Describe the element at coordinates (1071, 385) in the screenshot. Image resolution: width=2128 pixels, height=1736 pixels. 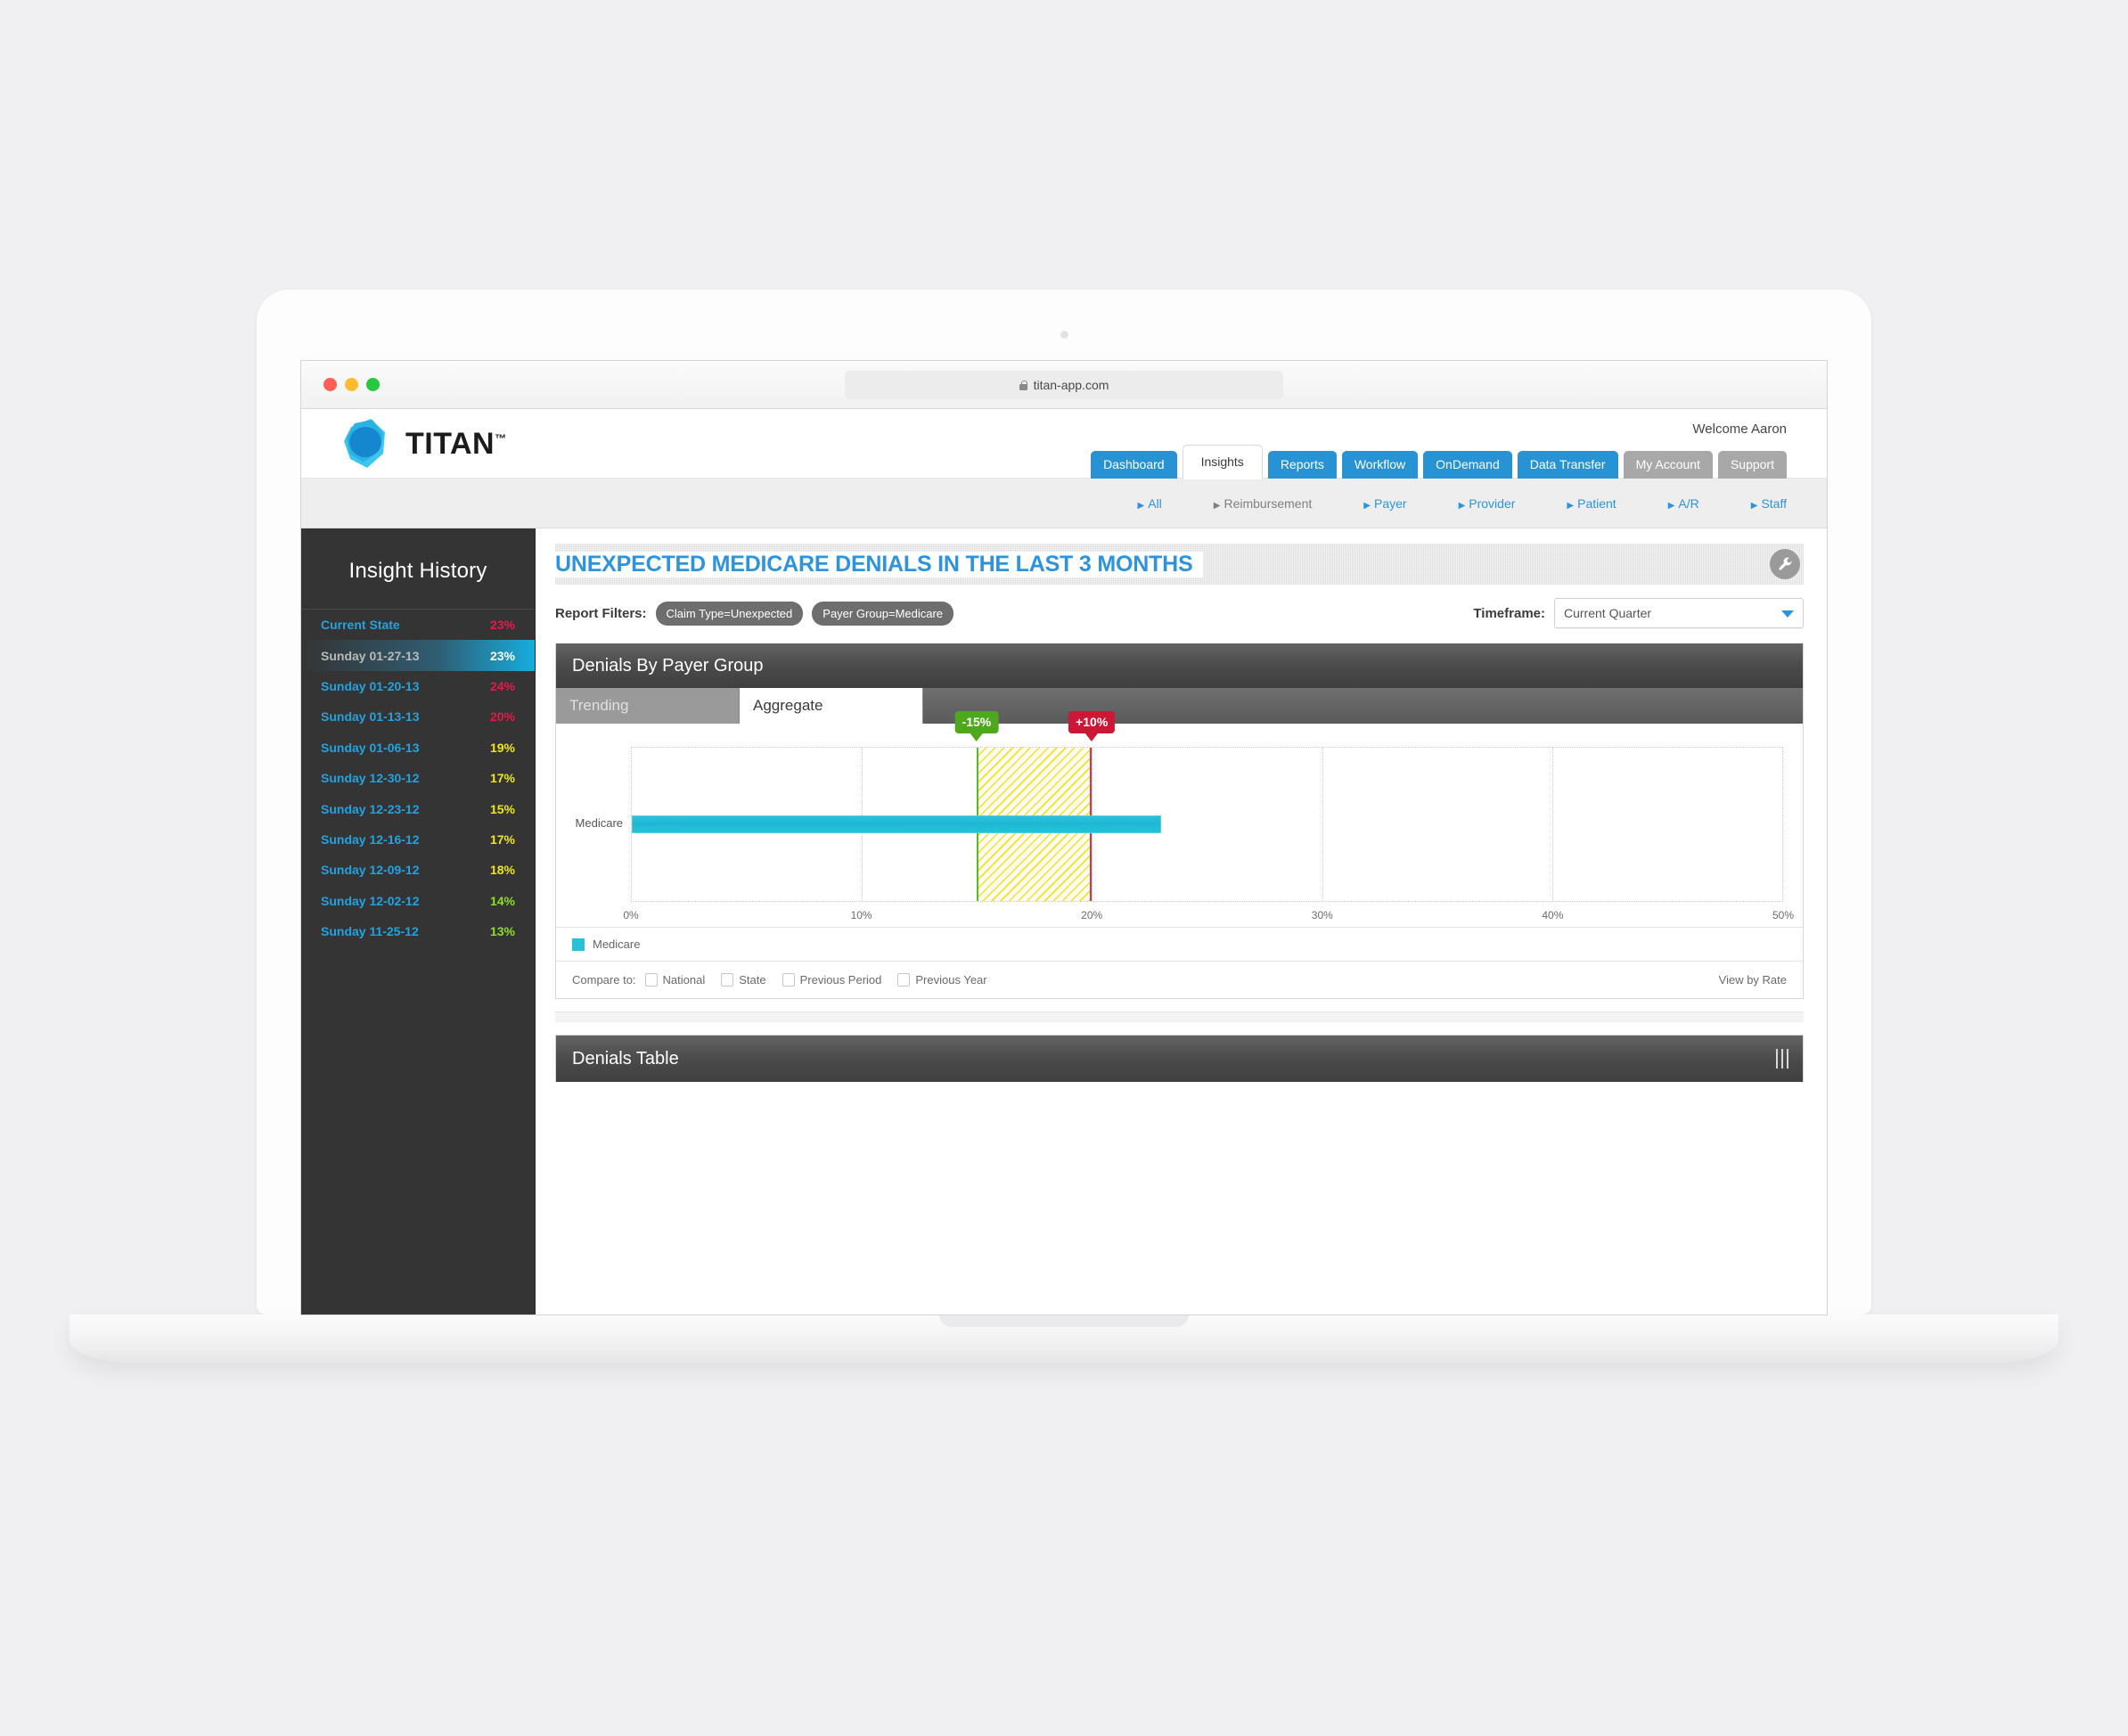
I see `url-text: titan-app.com` at that location.